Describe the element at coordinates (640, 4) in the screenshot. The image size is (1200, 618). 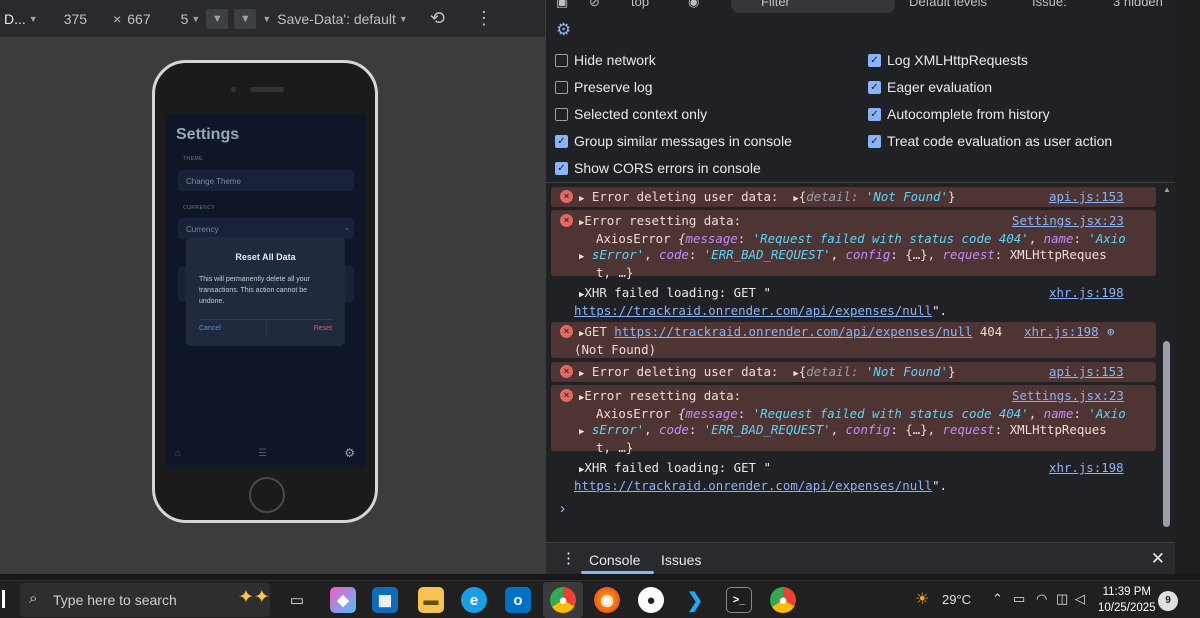
I see `context-select: top` at that location.